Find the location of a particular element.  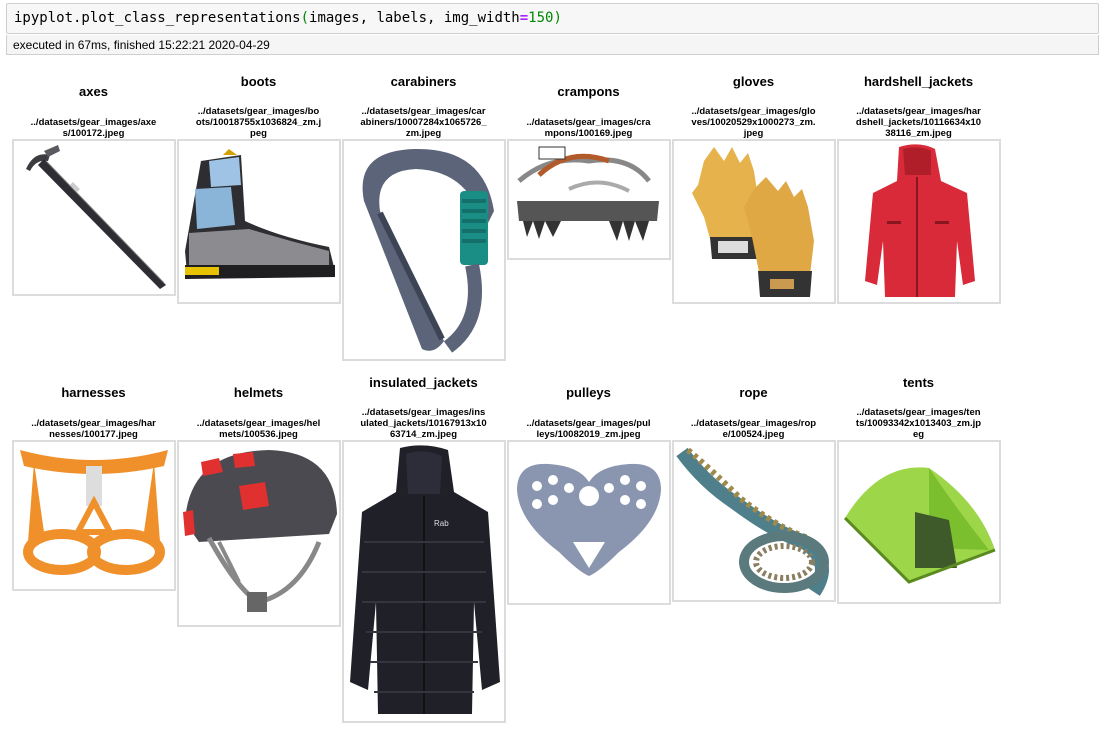

boot-icon is located at coordinates (259, 221).